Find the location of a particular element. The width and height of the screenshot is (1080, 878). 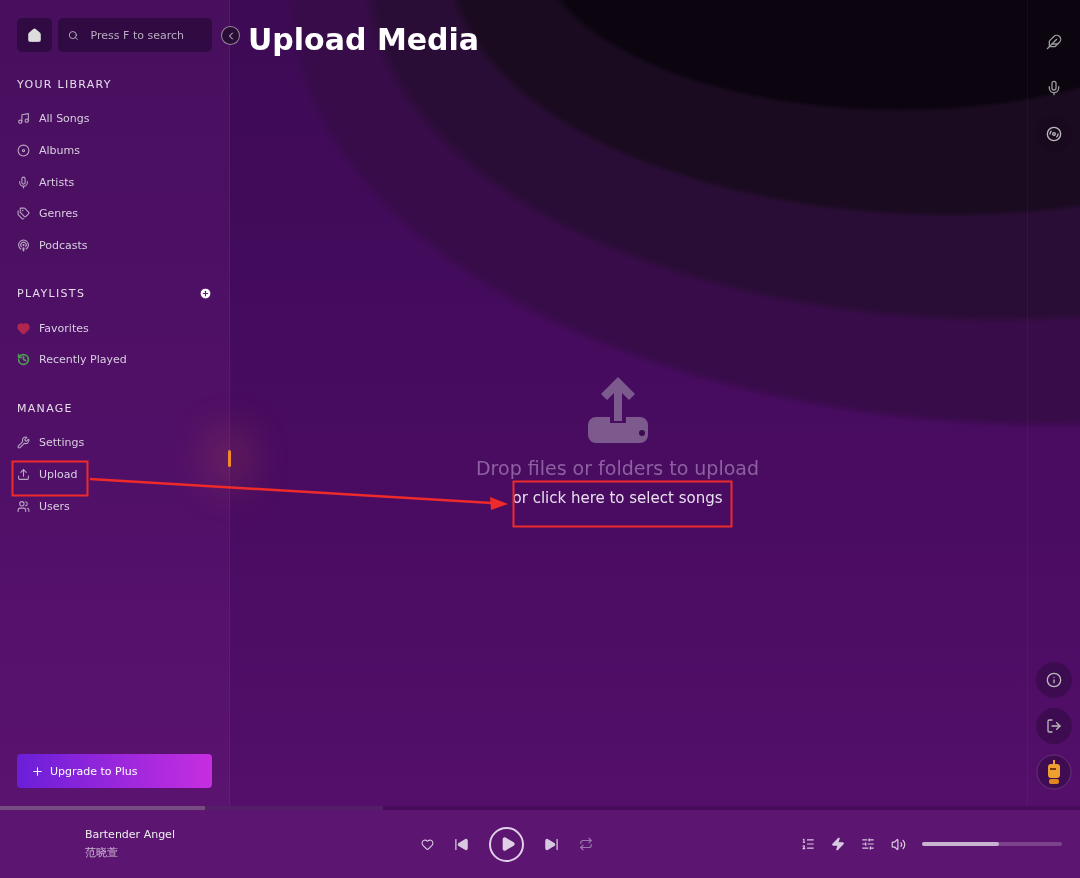

search-field: Press F to search is located at coordinates (135, 35).